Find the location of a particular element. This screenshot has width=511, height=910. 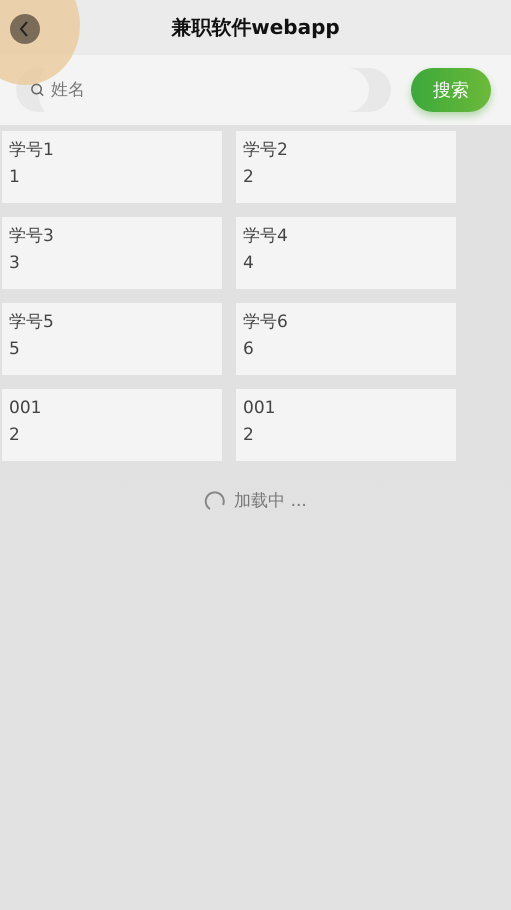

student-card: 学号3 3 is located at coordinates (112, 253).